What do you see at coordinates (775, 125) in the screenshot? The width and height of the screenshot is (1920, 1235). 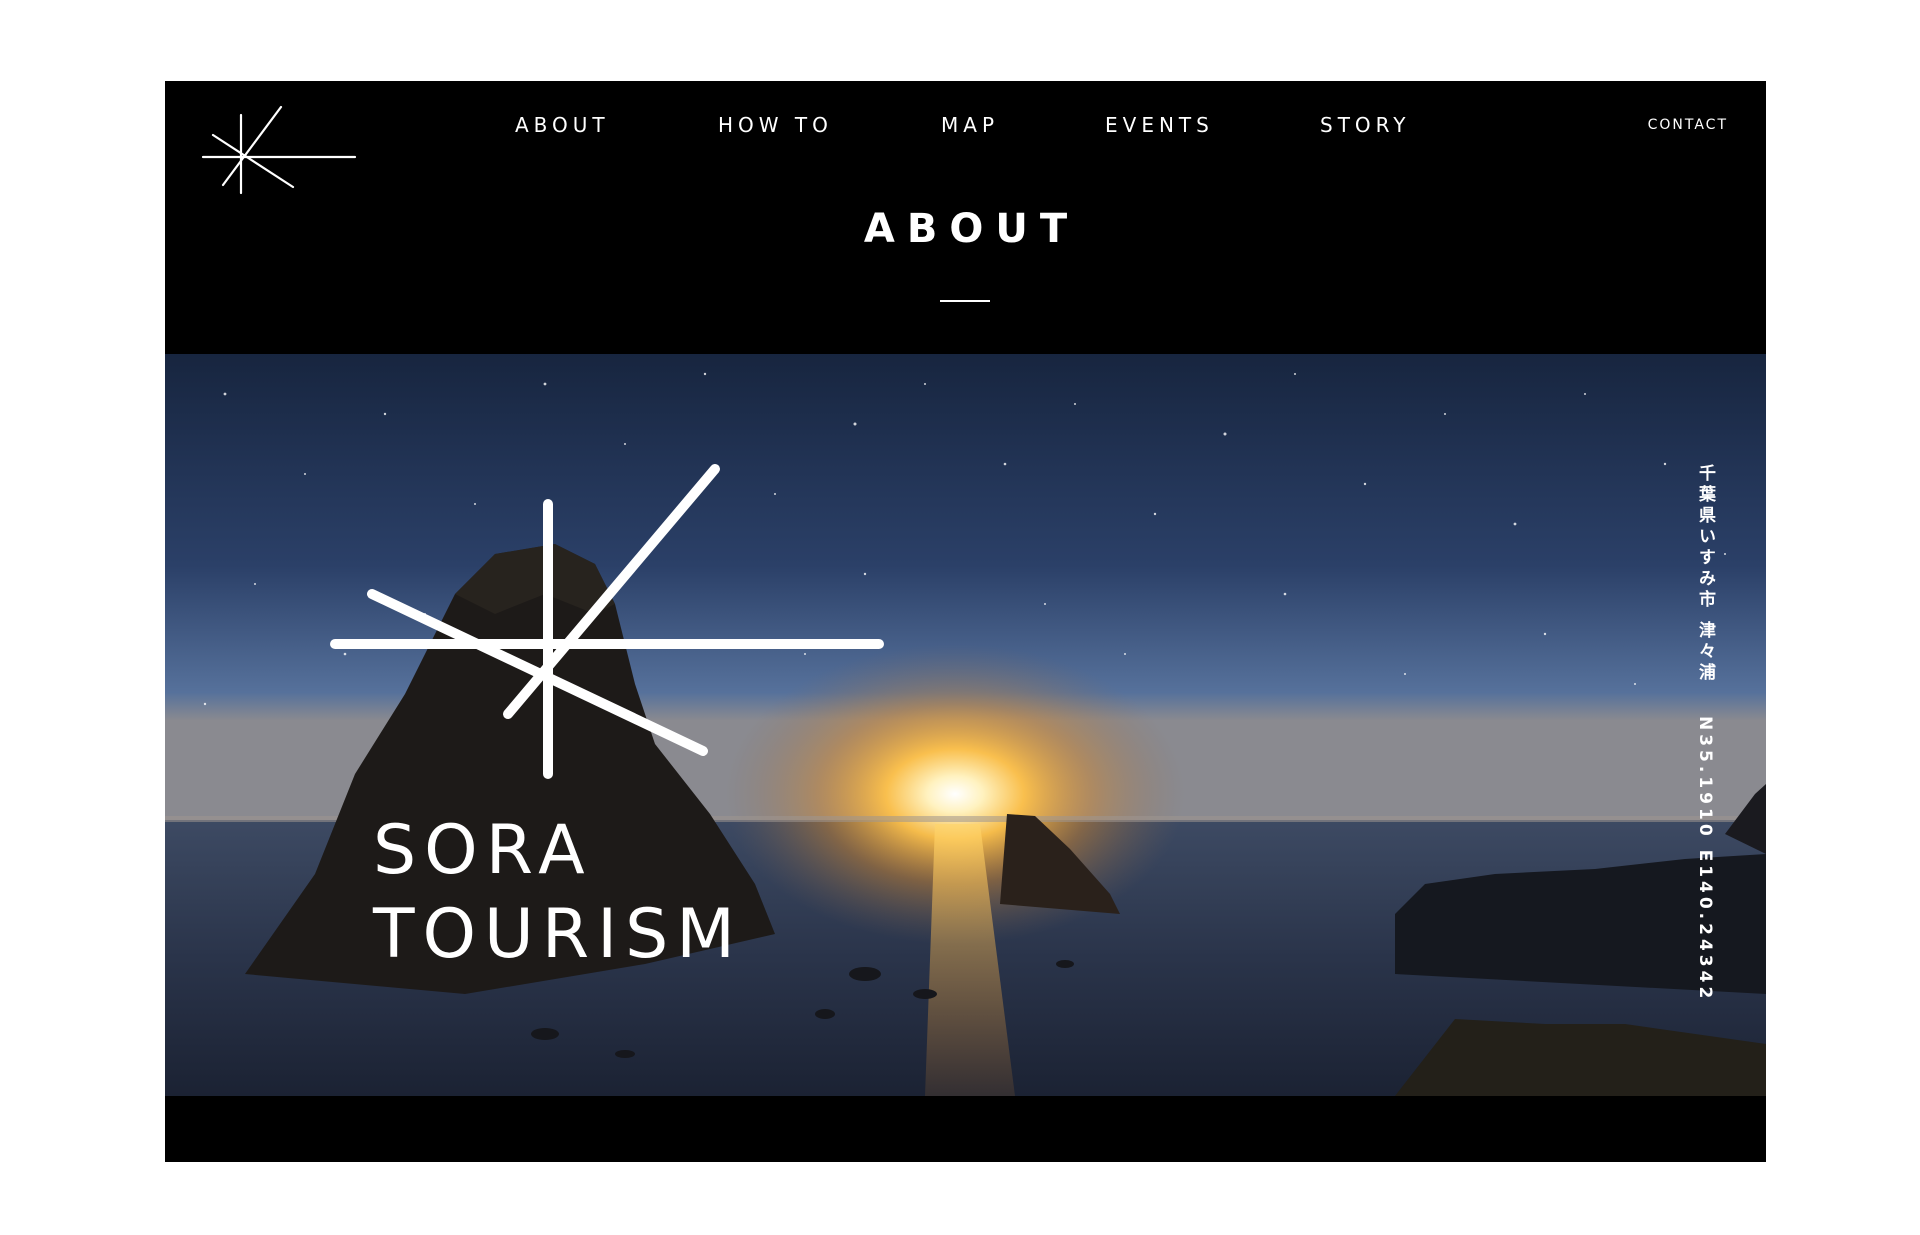 I see `nav-item-how-to: HOW TO` at bounding box center [775, 125].